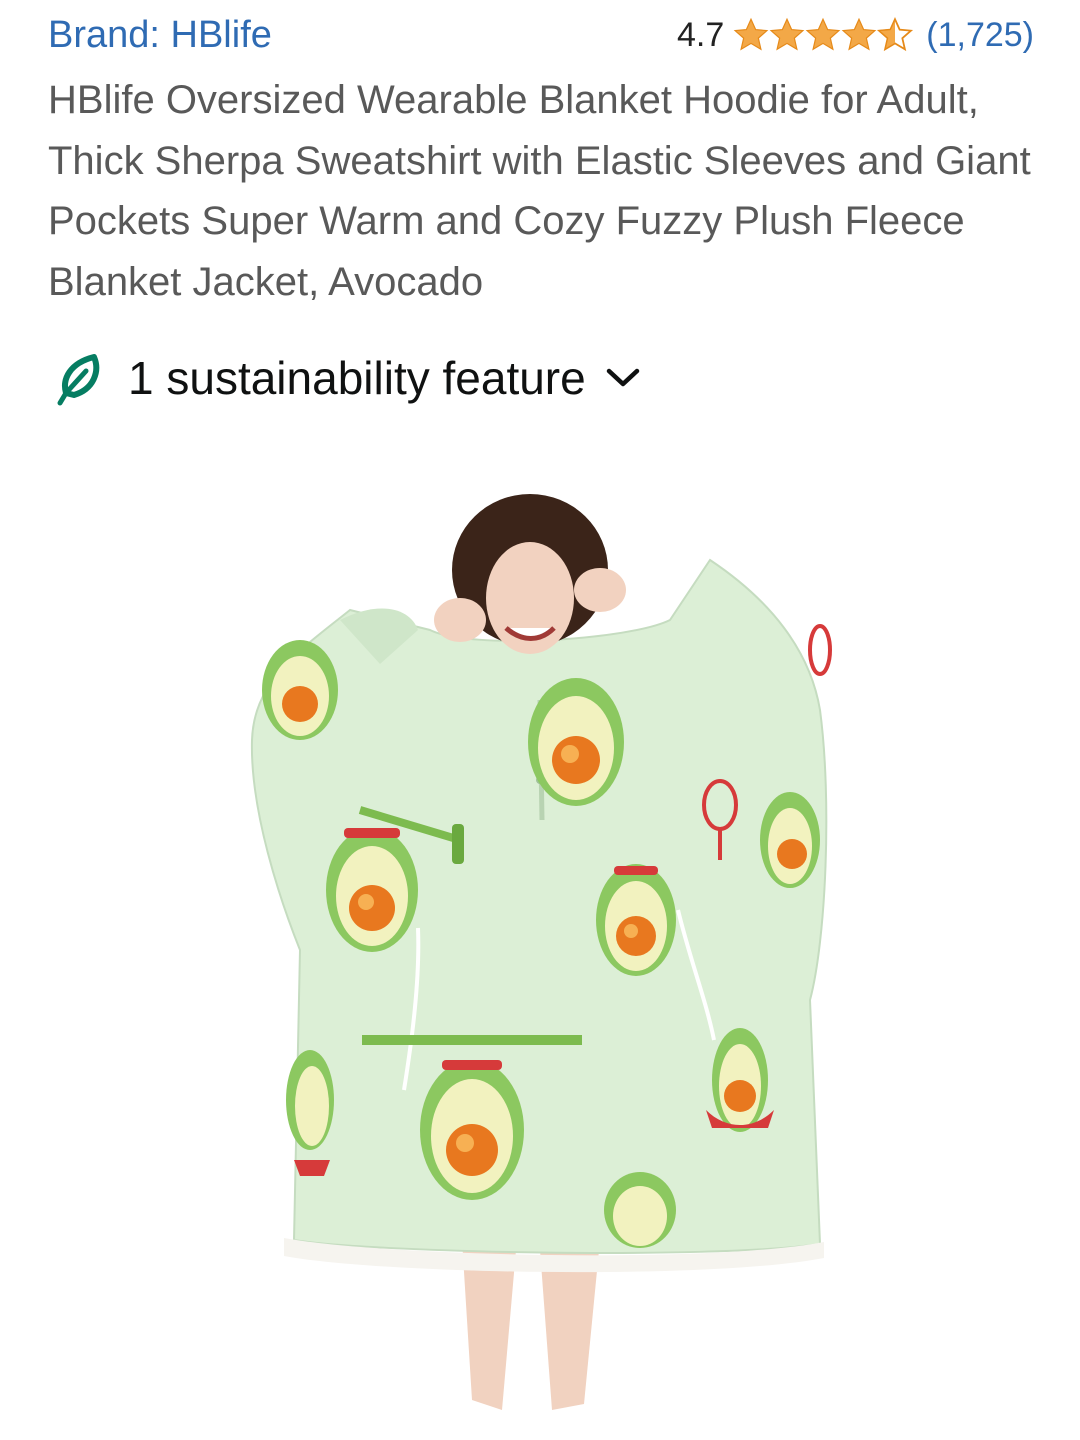 This screenshot has height=1440, width=1080. Describe the element at coordinates (701, 34) in the screenshot. I see `rating-value: 4.7` at that location.